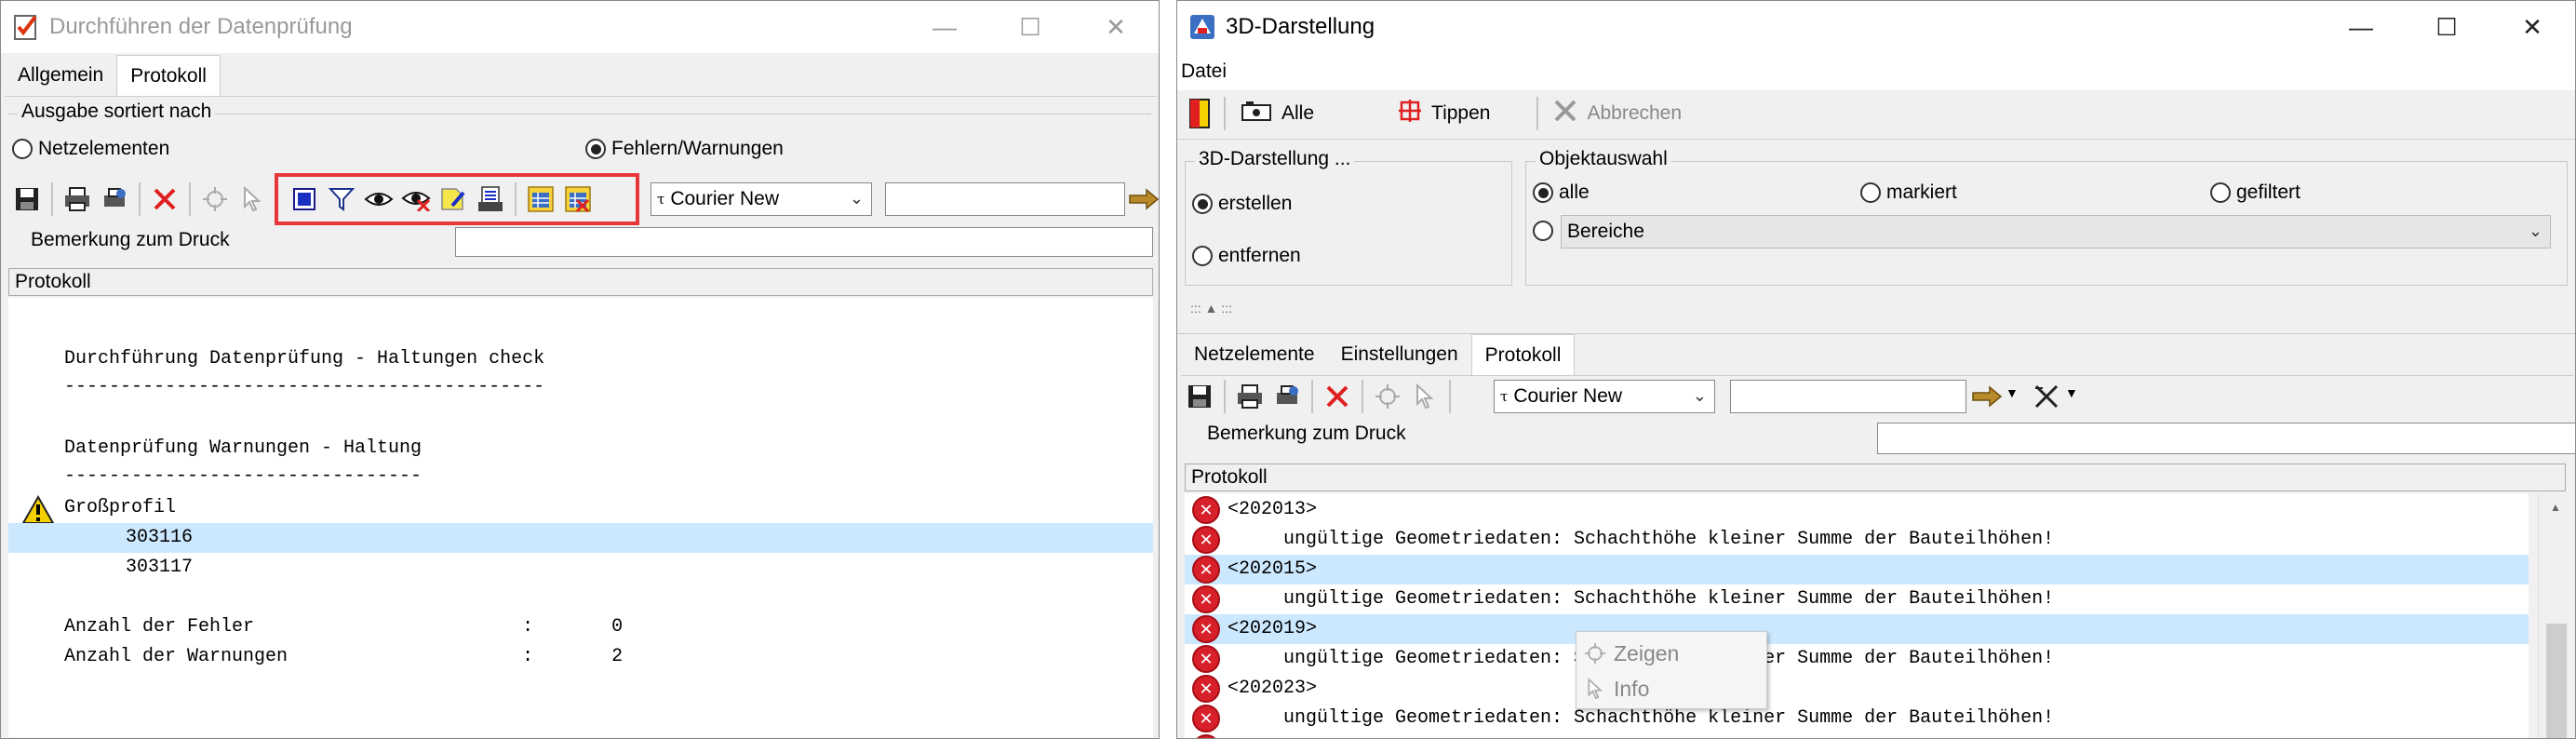 The image size is (2576, 739). I want to click on all-button-label: Alle, so click(1298, 113).